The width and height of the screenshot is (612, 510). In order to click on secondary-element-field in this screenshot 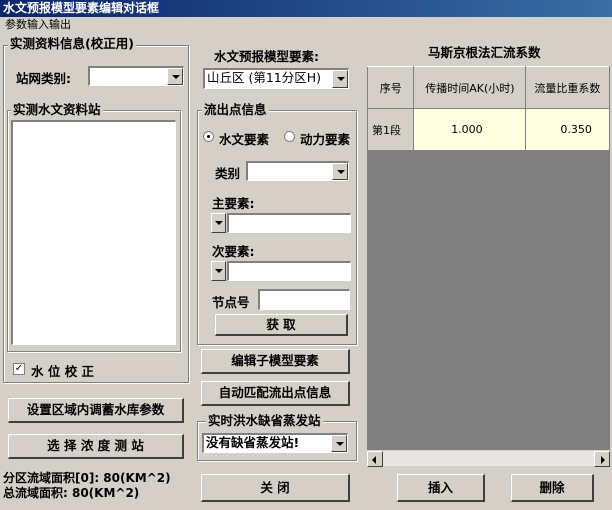, I will do `click(289, 271)`.